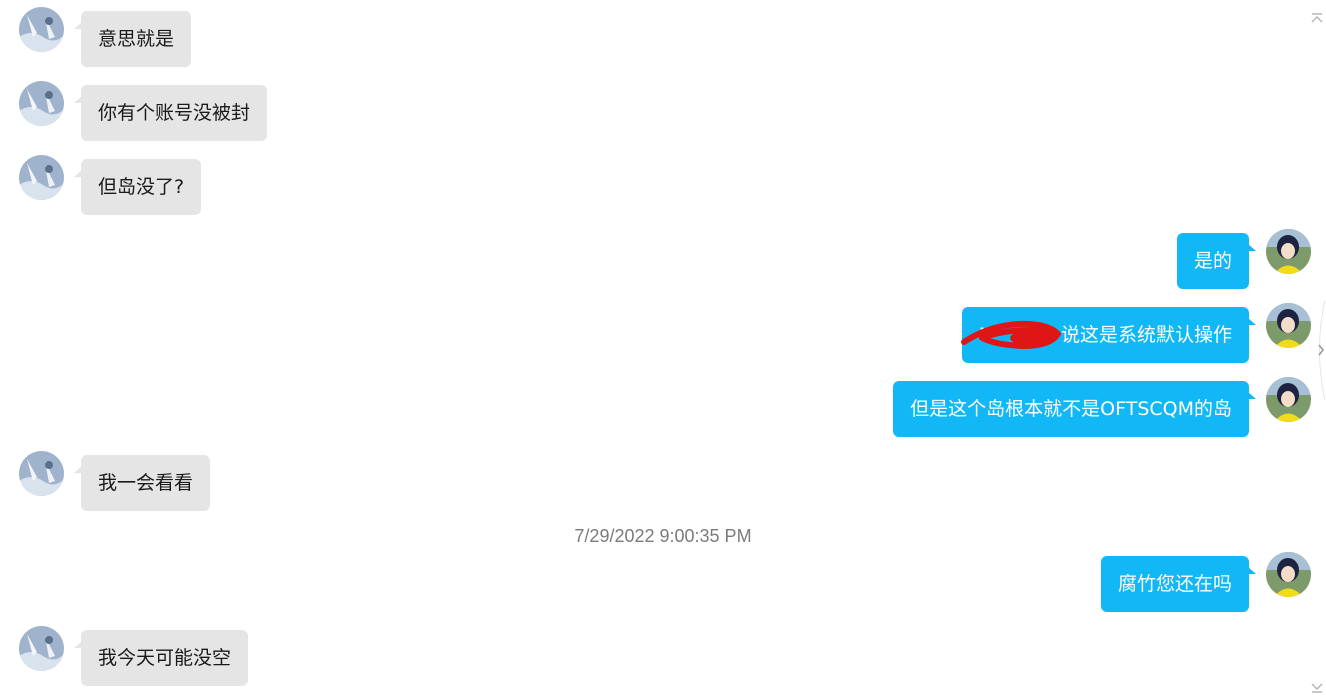  I want to click on side-panel-handle, so click(1319, 350).